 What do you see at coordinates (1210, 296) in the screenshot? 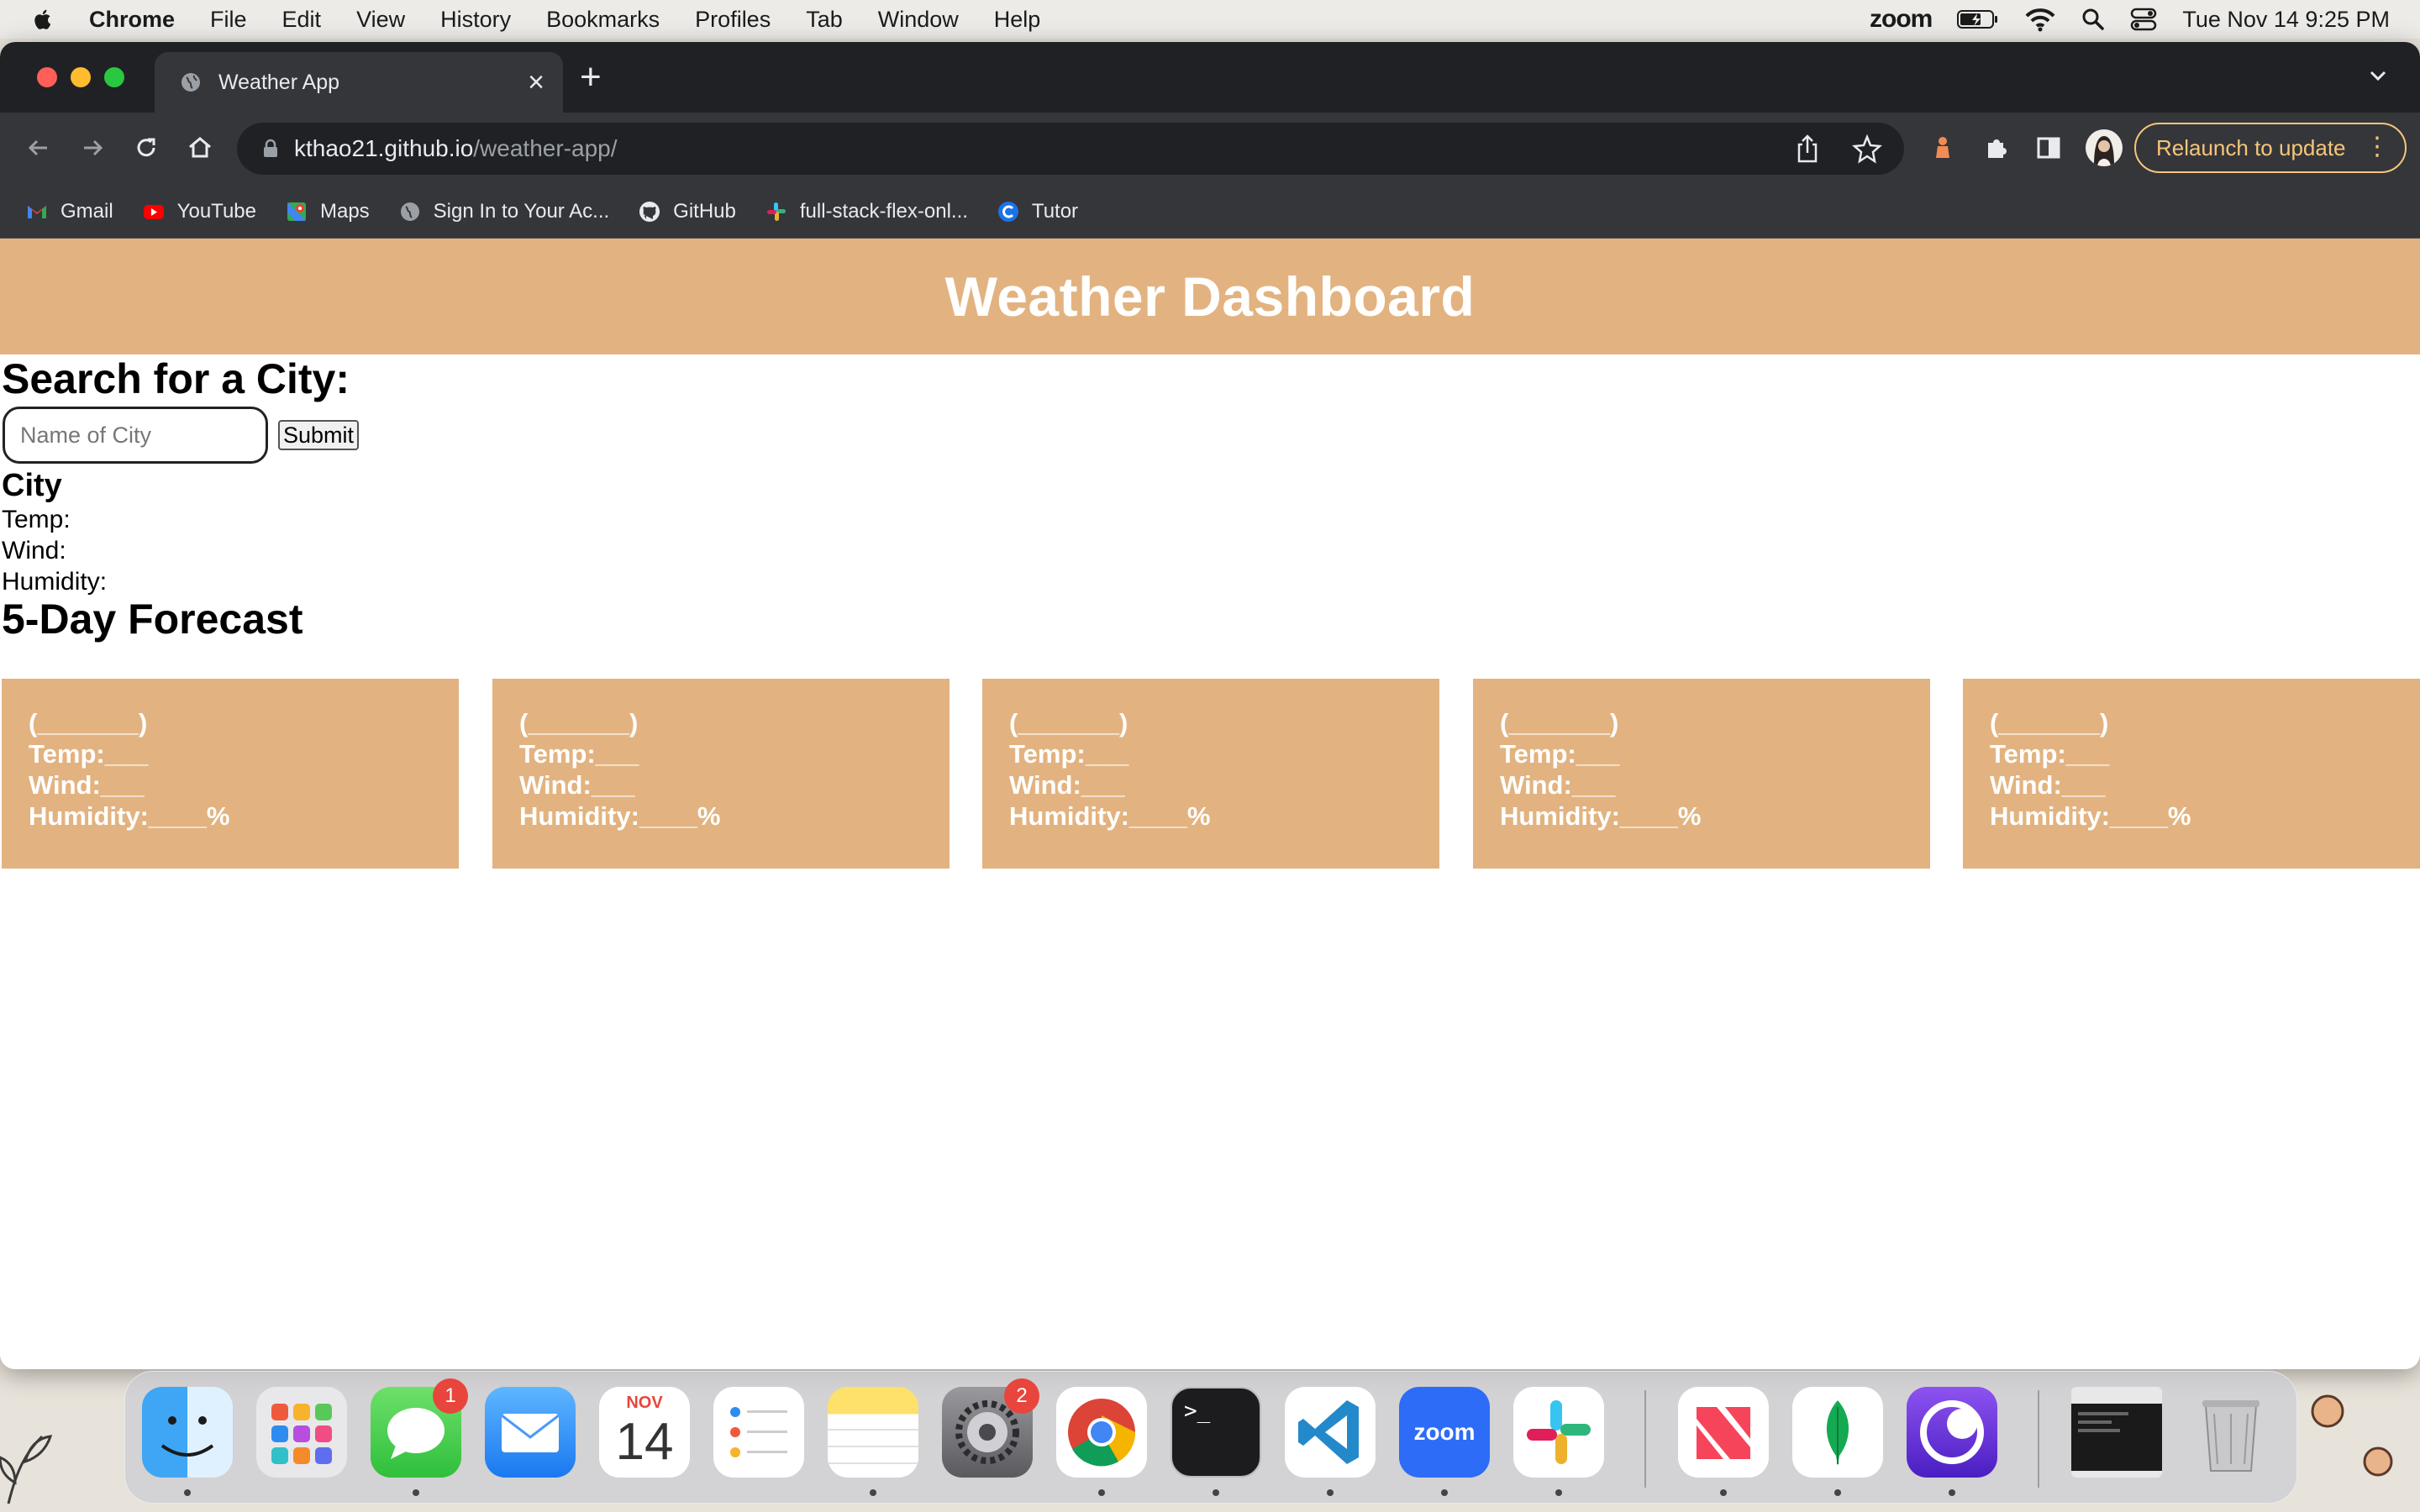
I see `page-title: Weather Dashboard` at bounding box center [1210, 296].